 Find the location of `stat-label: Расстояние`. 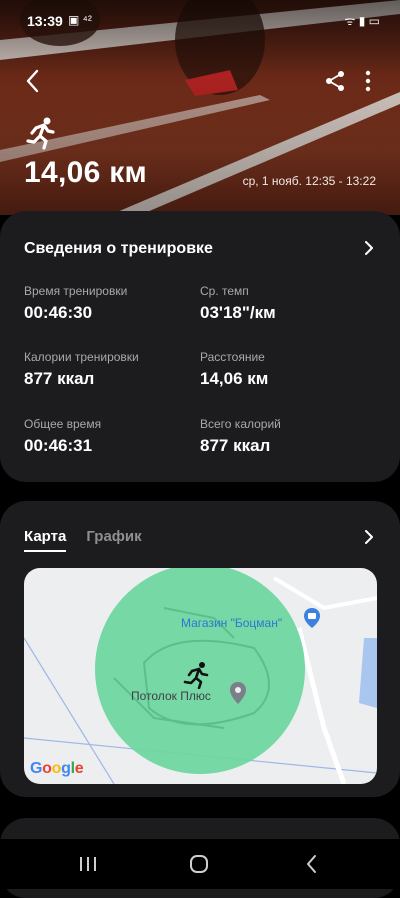

stat-label: Расстояние is located at coordinates (232, 357).